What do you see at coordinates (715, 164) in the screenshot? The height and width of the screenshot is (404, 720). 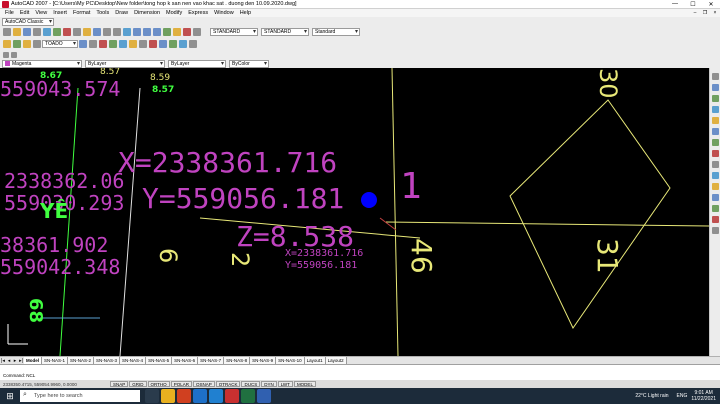 I see `stretch-icon` at bounding box center [715, 164].